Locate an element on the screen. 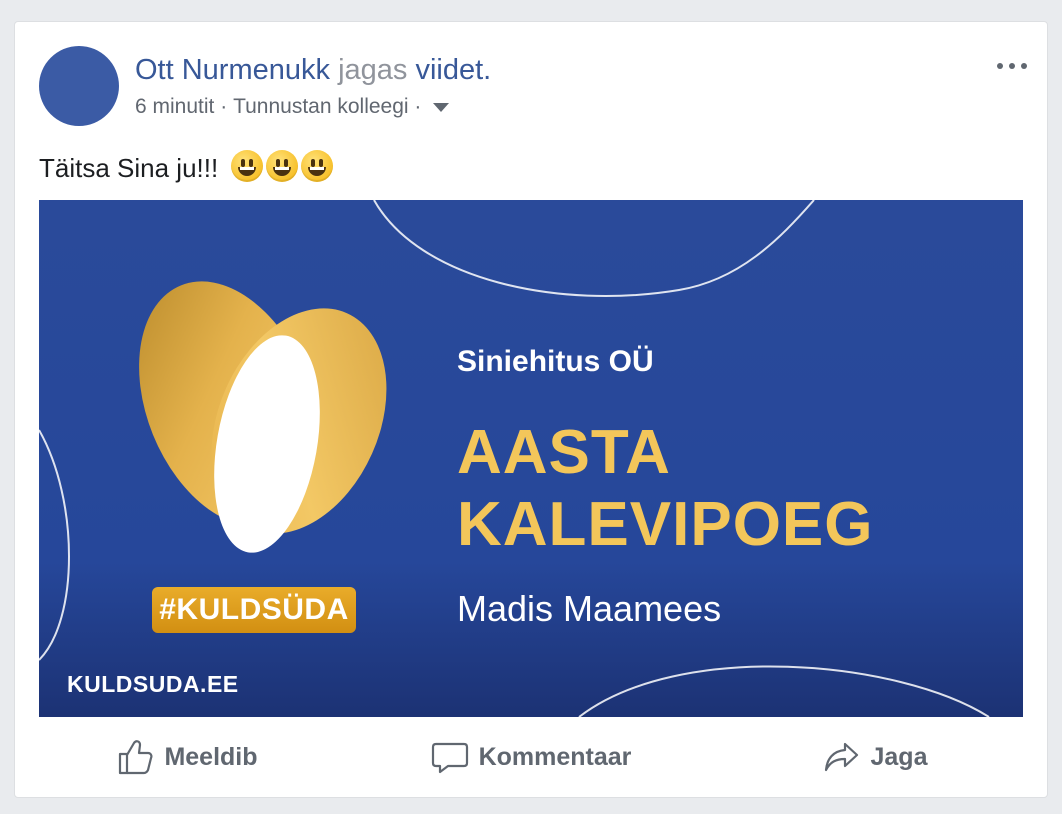  share-label: Jaga is located at coordinates (899, 756).